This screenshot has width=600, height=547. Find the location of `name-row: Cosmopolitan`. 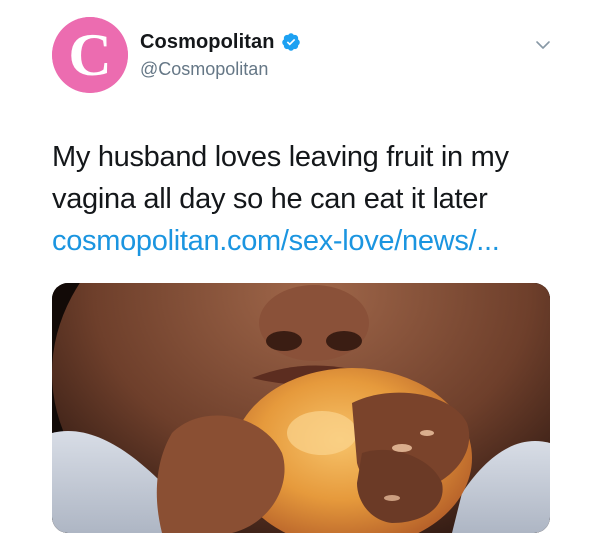

name-row: Cosmopolitan is located at coordinates (220, 42).